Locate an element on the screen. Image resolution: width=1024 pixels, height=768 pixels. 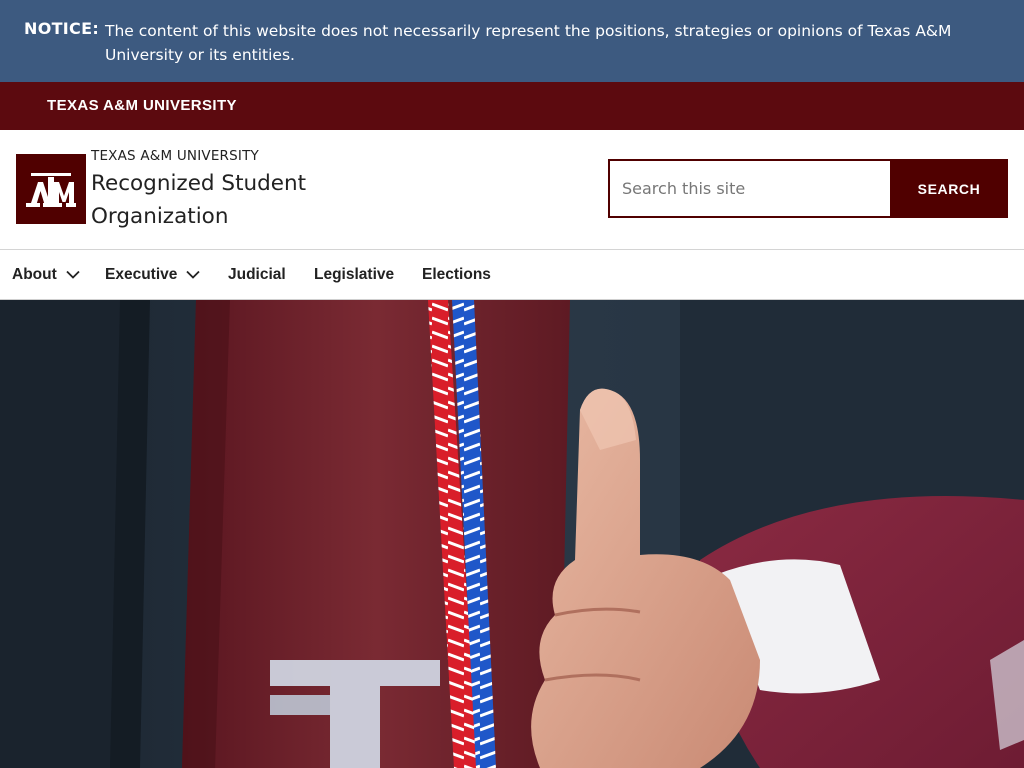
nav-item-label: Executive is located at coordinates (141, 274).